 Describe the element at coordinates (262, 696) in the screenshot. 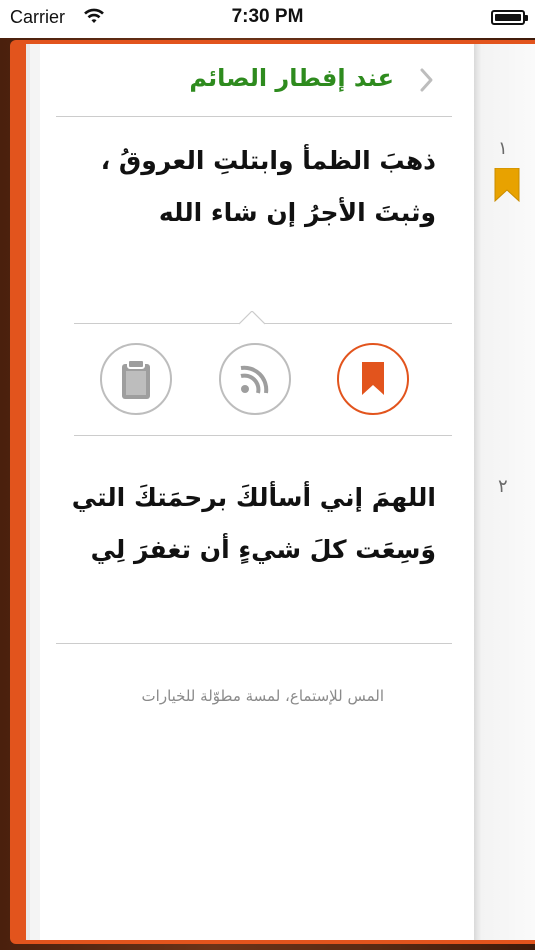

I see `usage-hint: المس للإستماع، لمسة مطوّلة للخيارات` at that location.